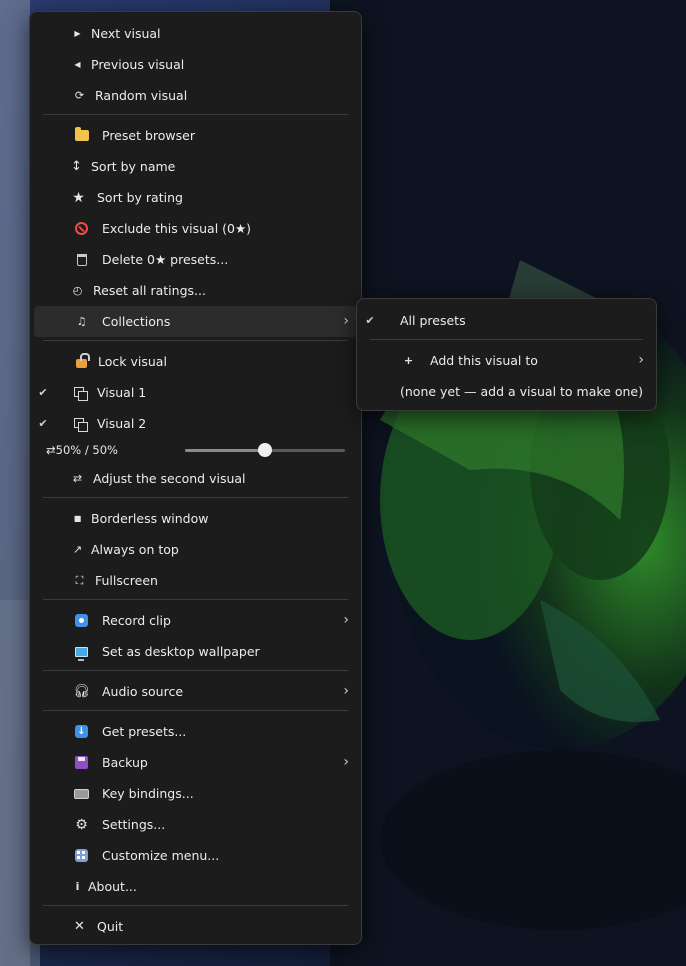 This screenshot has height=966, width=686. What do you see at coordinates (122, 423) in the screenshot?
I see `visual-2-label: Visual 2` at bounding box center [122, 423].